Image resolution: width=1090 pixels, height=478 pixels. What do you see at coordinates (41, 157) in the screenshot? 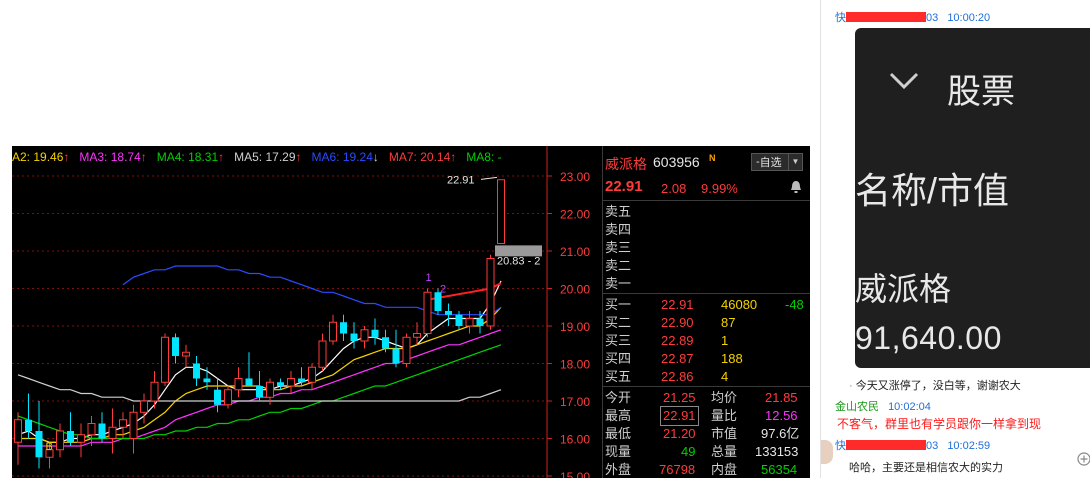
I see `ma-label: A2: 19.46↑` at bounding box center [41, 157].